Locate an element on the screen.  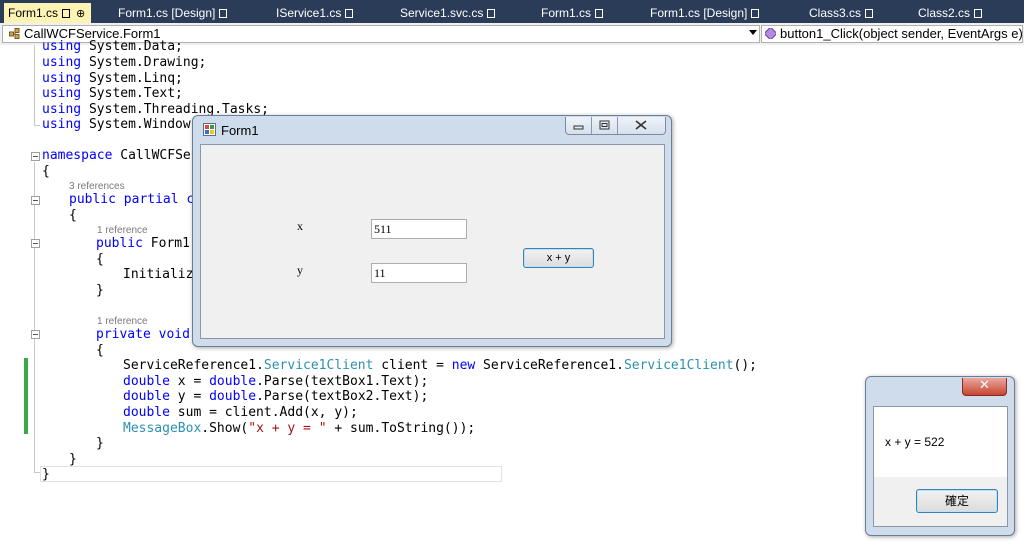
collapse-method-toggle is located at coordinates (35, 334).